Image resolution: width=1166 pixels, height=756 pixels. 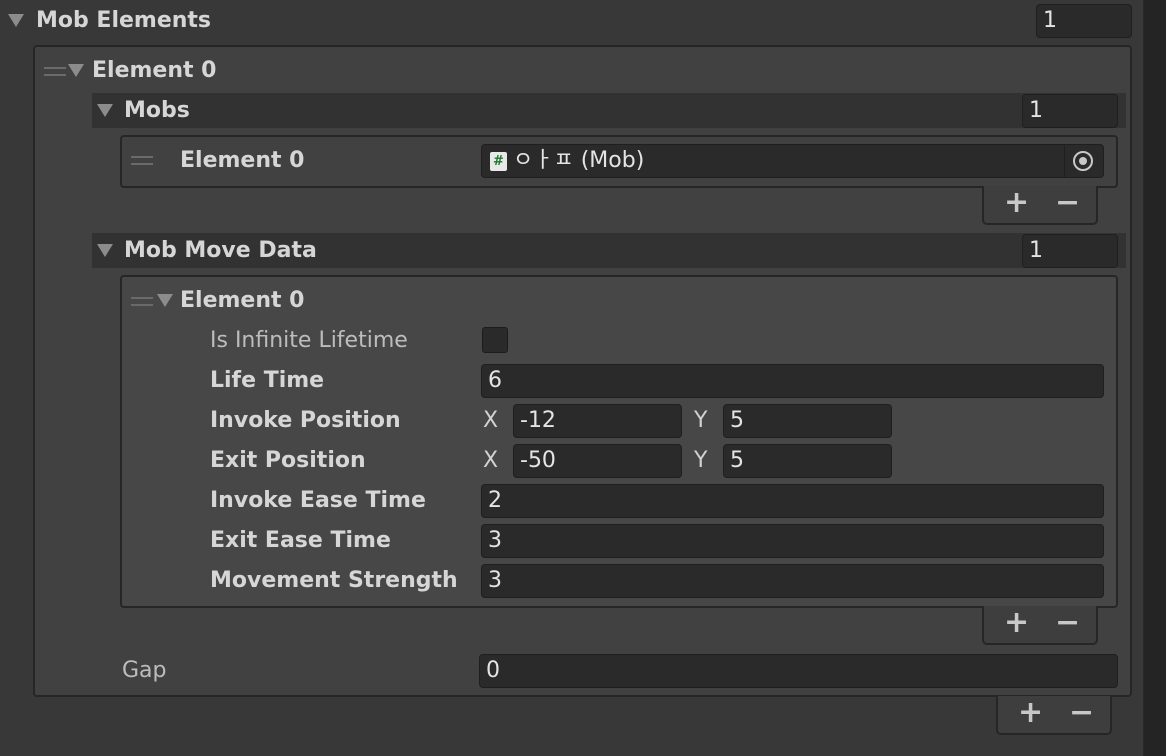 I want to click on mobs-remove-button: −, so click(x=1067, y=203).